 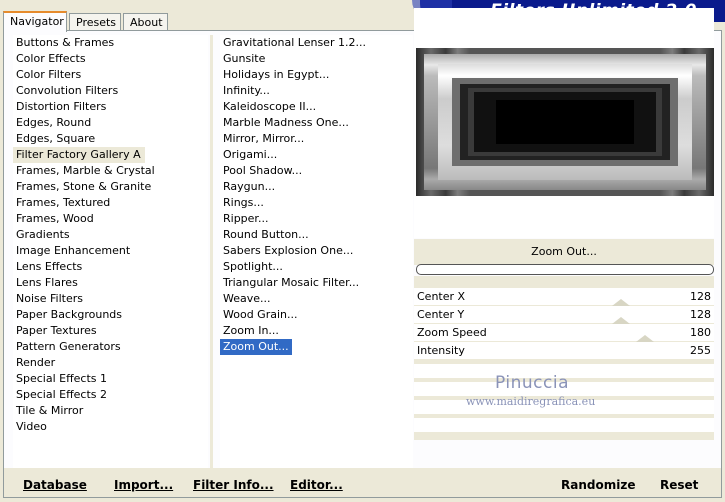 I want to click on param-row: Intensity 255, so click(x=564, y=351).